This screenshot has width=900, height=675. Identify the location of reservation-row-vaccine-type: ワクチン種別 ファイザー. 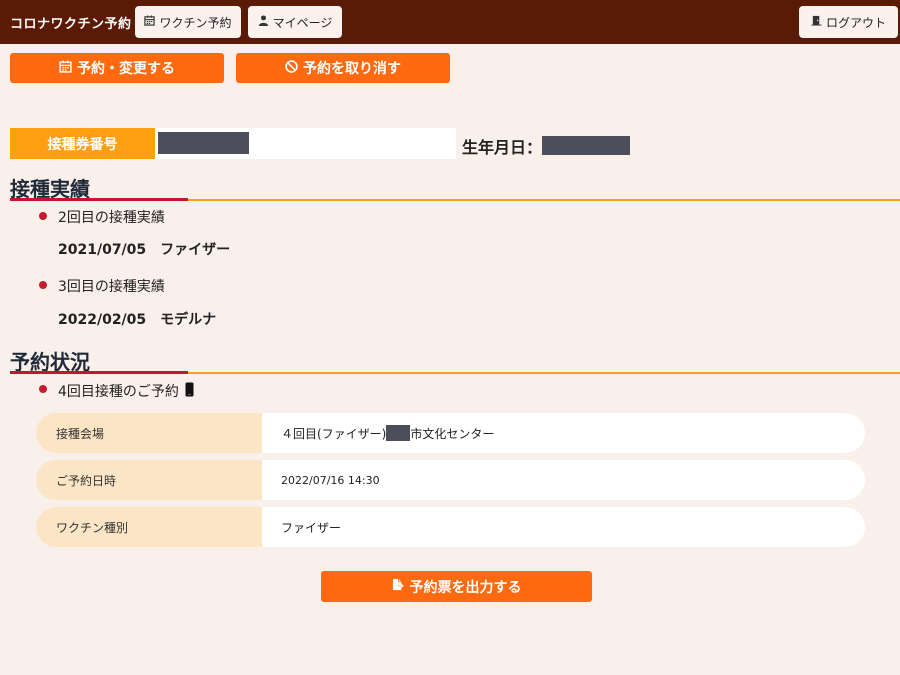
(450, 527).